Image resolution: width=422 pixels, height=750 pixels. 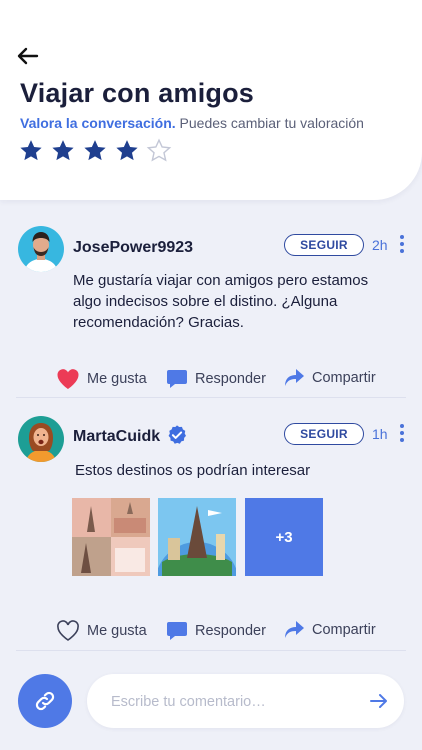 I want to click on link-icon, so click(x=45, y=701).